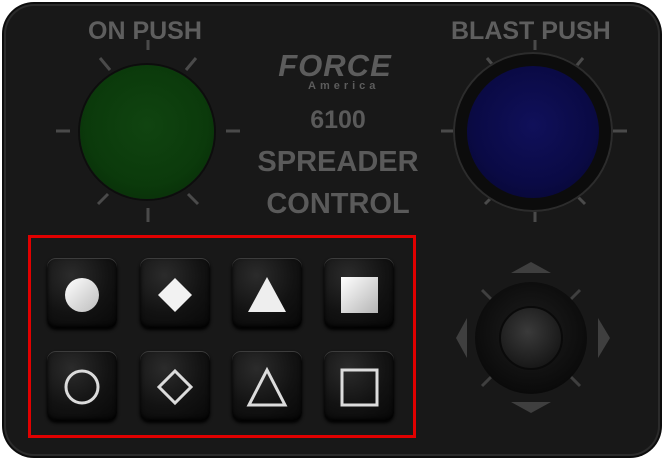 The height and width of the screenshot is (462, 666). What do you see at coordinates (604, 338) in the screenshot?
I see `right-arrow-icon` at bounding box center [604, 338].